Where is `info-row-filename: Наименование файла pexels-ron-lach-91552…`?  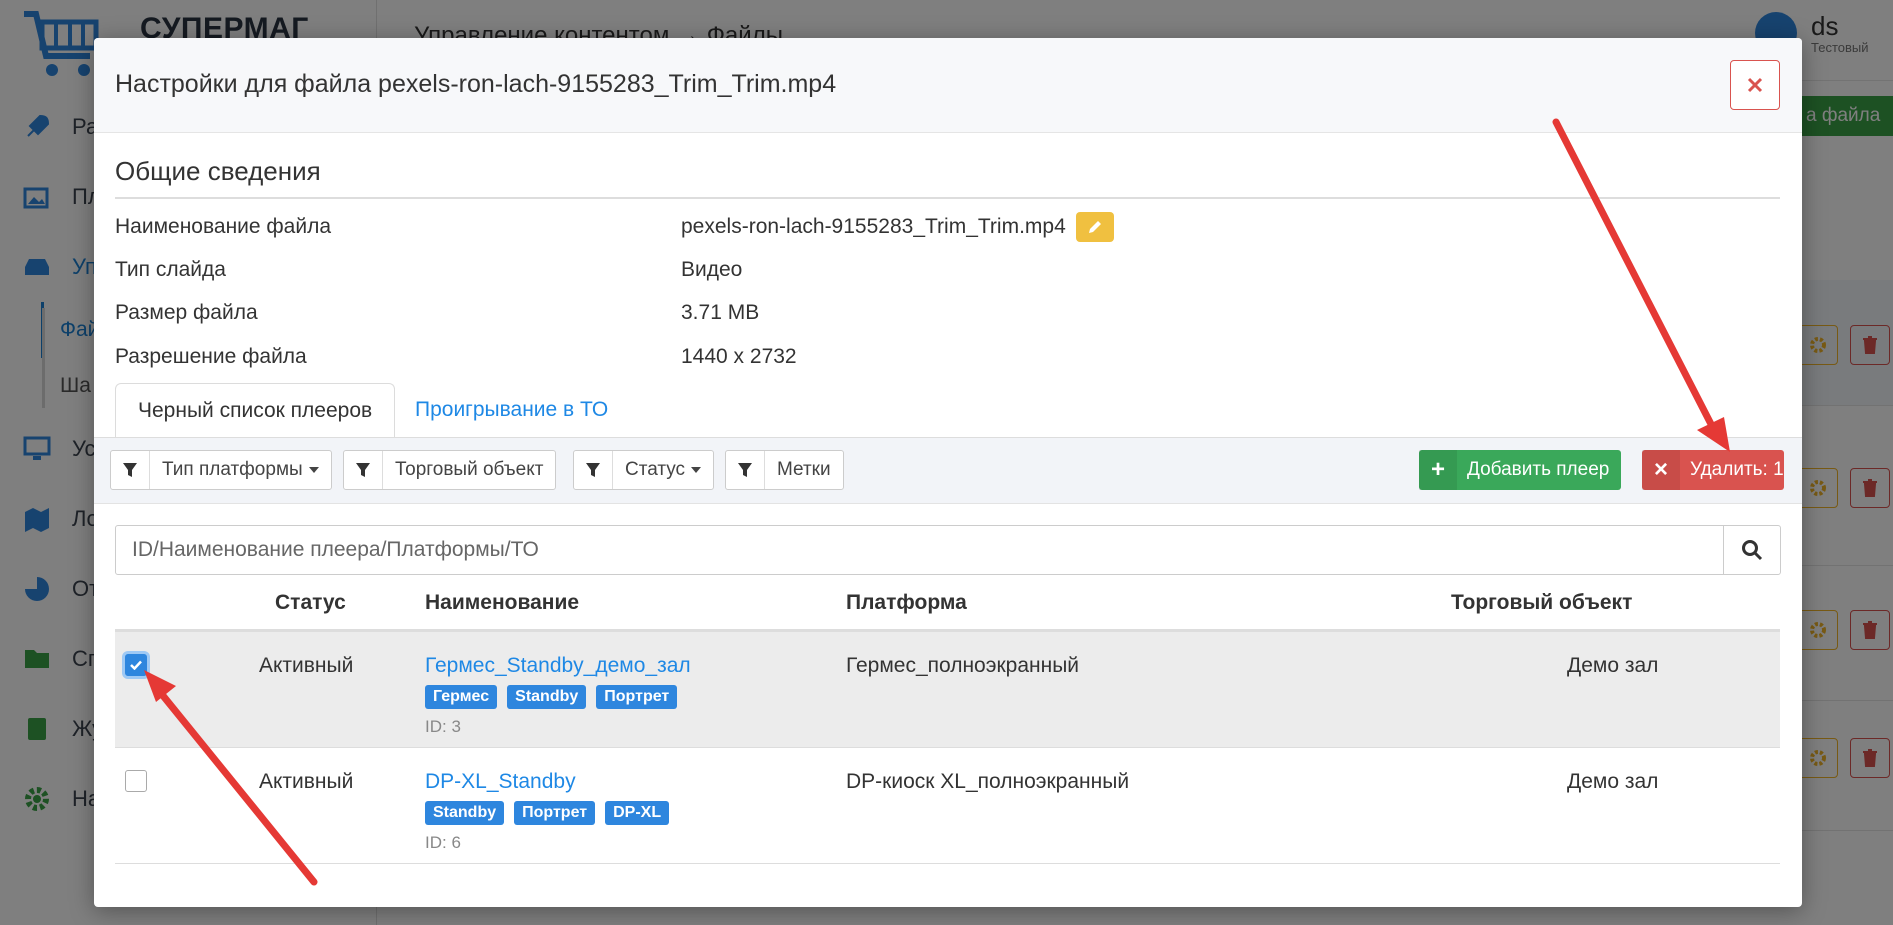 info-row-filename: Наименование файла pexels-ron-lach-91552… is located at coordinates (947, 227).